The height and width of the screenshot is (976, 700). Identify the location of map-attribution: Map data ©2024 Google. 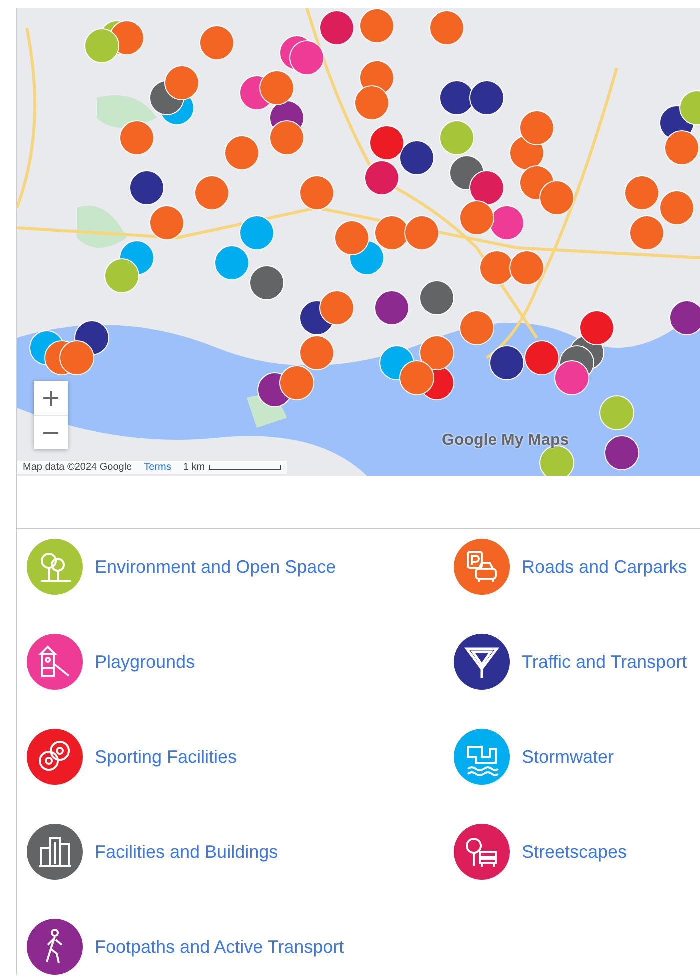
(77, 467).